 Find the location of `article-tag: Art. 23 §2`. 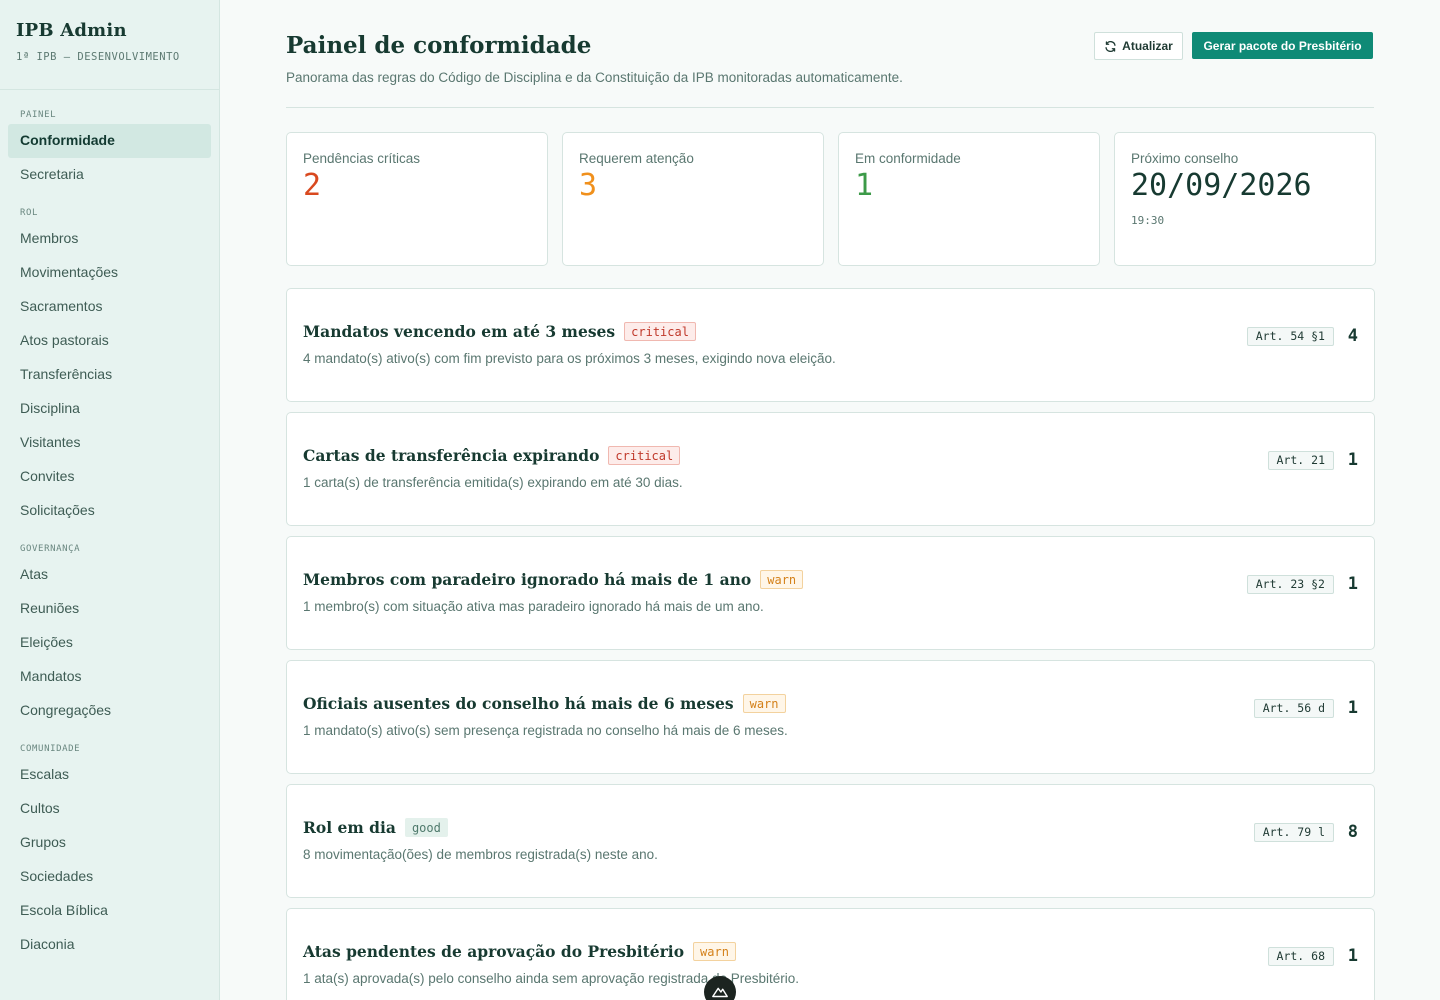

article-tag: Art. 23 §2 is located at coordinates (1290, 584).